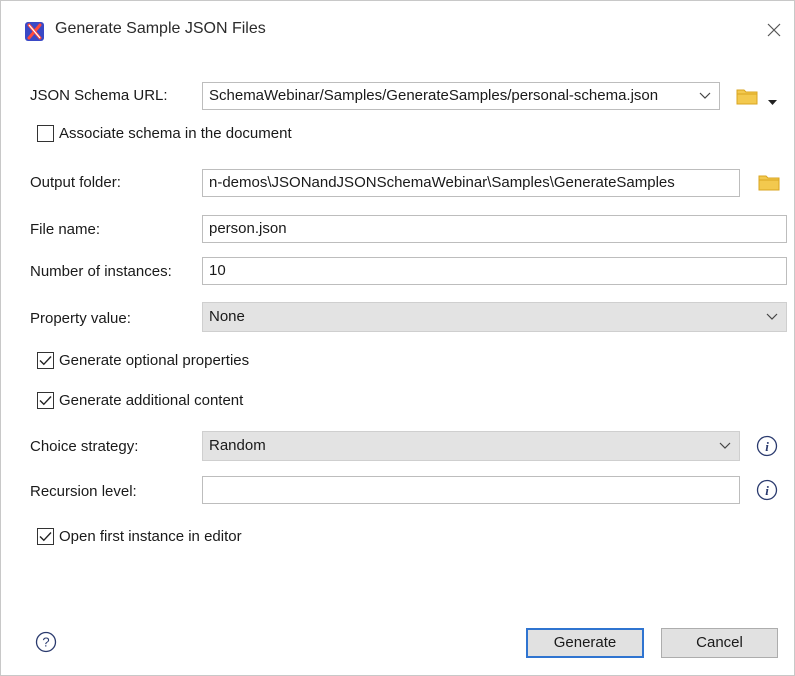 The width and height of the screenshot is (795, 676). I want to click on oxygen-app-icon, so click(34, 31).